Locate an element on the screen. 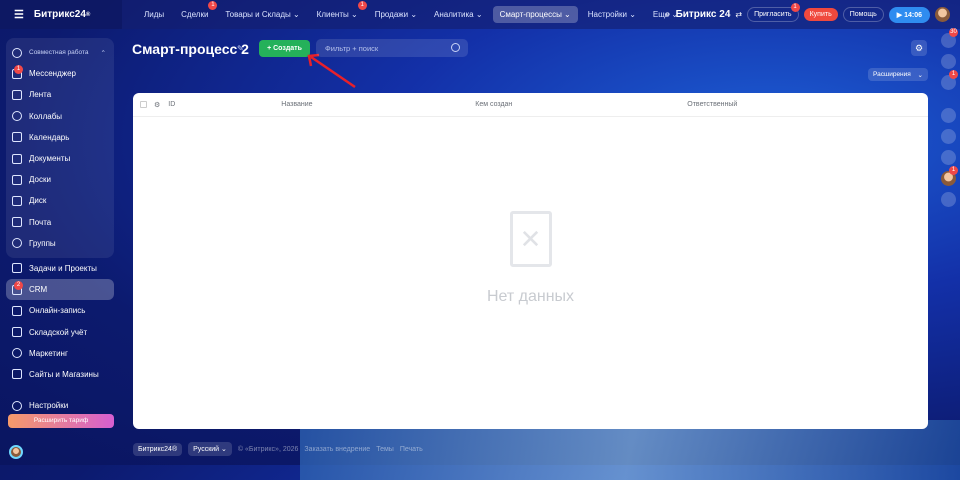 Image resolution: width=960 pixels, height=480 pixels. disk-icon is located at coordinates (17, 200).